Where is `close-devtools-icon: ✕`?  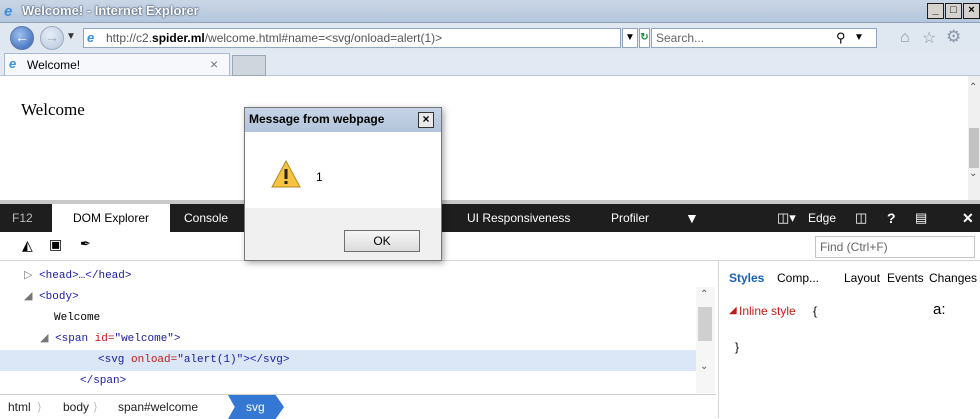 close-devtools-icon: ✕ is located at coordinates (968, 218).